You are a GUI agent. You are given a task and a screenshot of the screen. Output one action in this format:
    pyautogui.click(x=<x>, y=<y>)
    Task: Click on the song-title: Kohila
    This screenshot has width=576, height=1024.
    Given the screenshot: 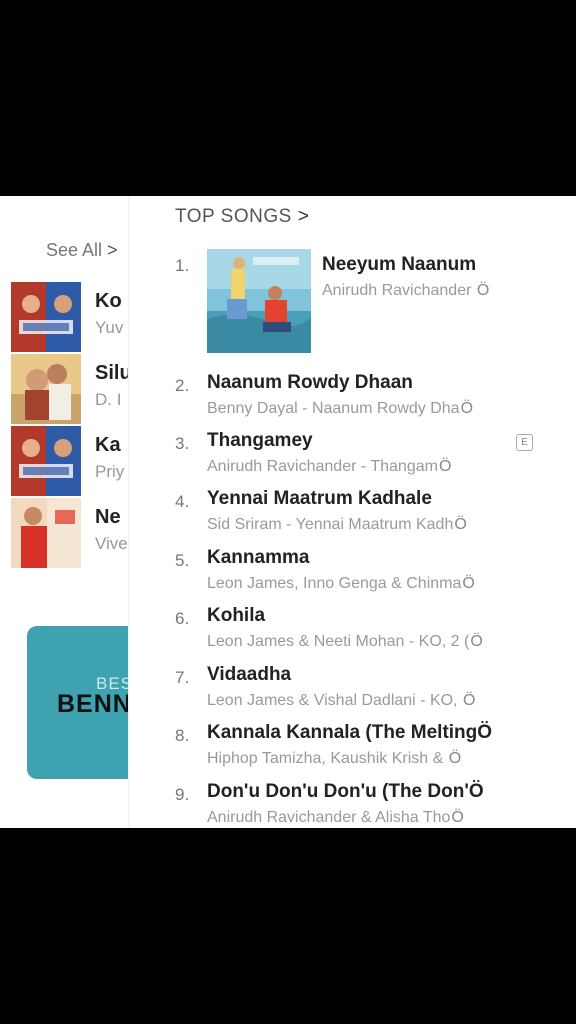 What is the action you would take?
    pyautogui.click(x=236, y=615)
    